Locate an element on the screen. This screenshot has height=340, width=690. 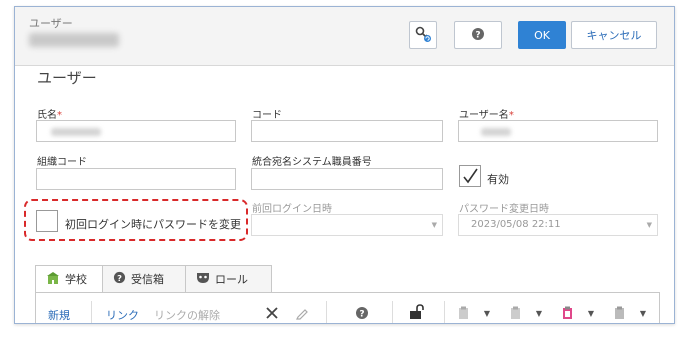
org-code-label: 組織コード is located at coordinates (62, 162).